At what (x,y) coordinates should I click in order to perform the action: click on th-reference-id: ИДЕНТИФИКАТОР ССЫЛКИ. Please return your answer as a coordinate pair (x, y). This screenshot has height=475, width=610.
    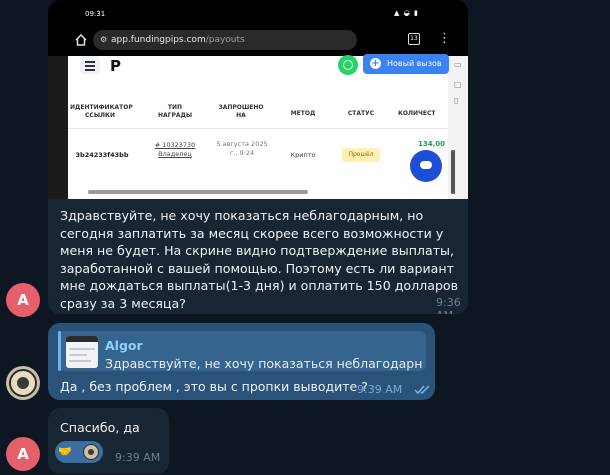
    Looking at the image, I should click on (101, 111).